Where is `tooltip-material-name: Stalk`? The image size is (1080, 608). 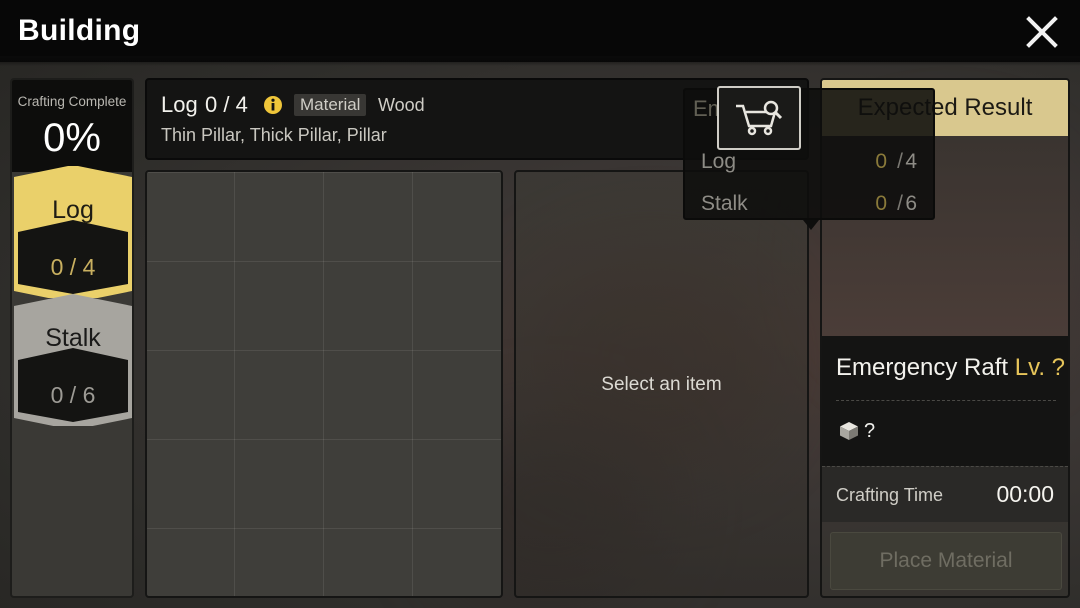
tooltip-material-name: Stalk is located at coordinates (724, 203).